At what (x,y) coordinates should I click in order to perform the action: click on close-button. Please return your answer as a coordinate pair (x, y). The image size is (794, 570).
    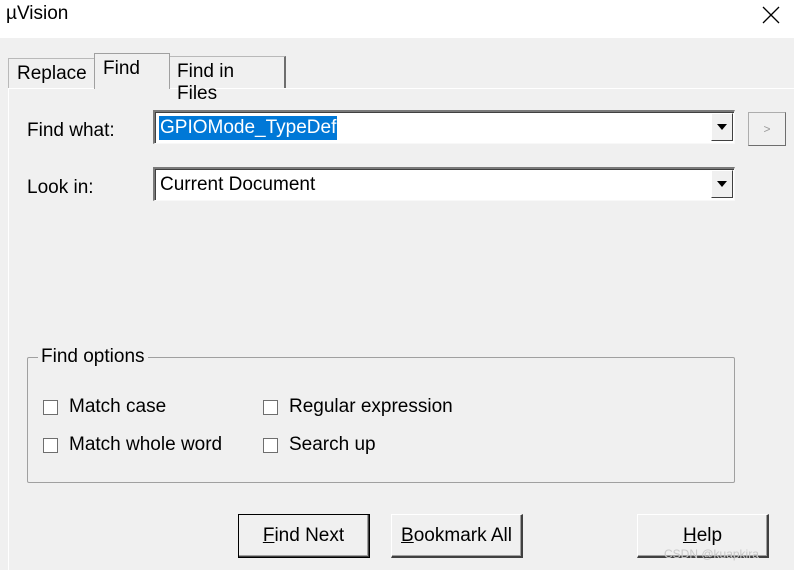
    Looking at the image, I should click on (771, 15).